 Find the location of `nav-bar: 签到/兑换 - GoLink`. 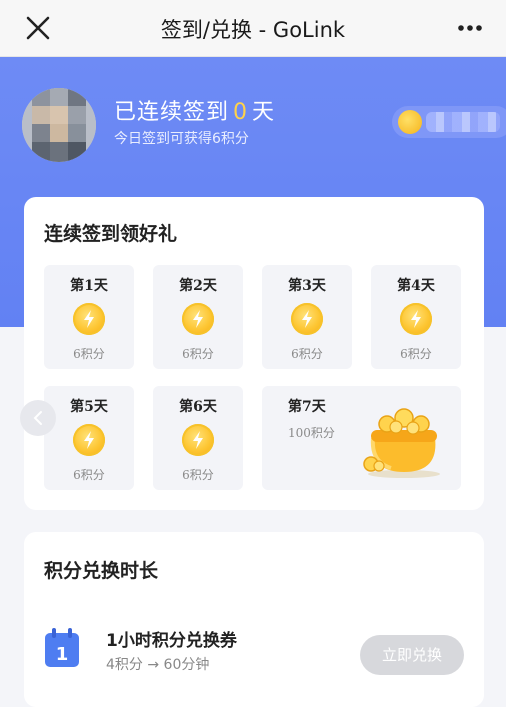

nav-bar: 签到/兑换 - GoLink is located at coordinates (253, 28).